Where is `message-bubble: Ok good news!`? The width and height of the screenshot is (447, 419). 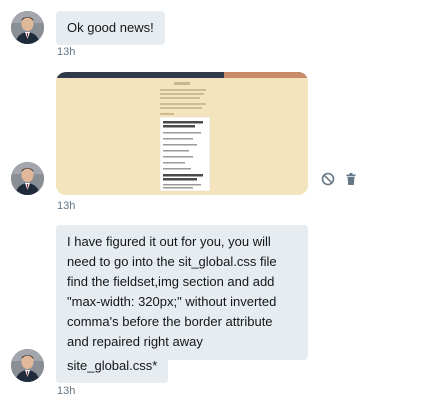
message-bubble: Ok good news! is located at coordinates (110, 28).